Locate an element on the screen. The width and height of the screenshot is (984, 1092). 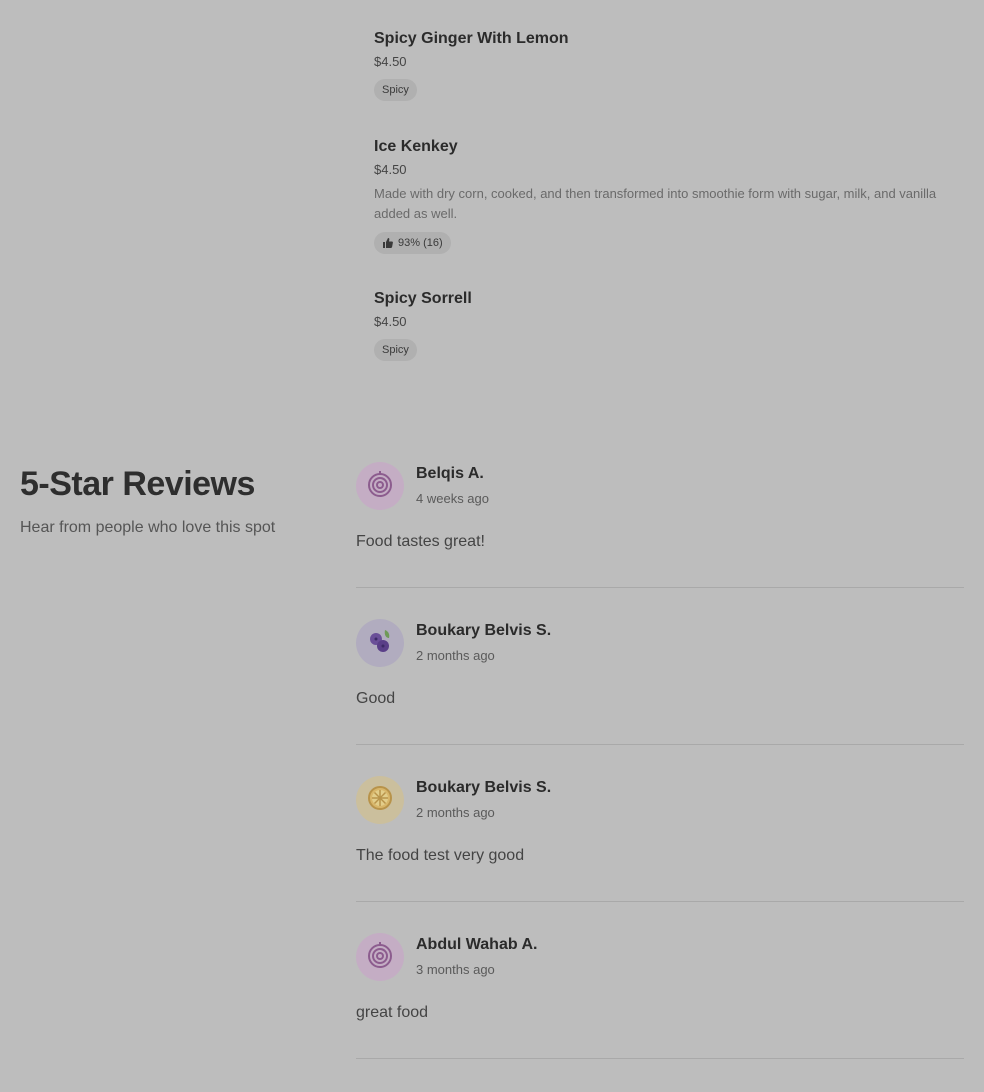
menu-item: Spicy Sorrell $4.50 Spicy is located at coordinates (669, 324).